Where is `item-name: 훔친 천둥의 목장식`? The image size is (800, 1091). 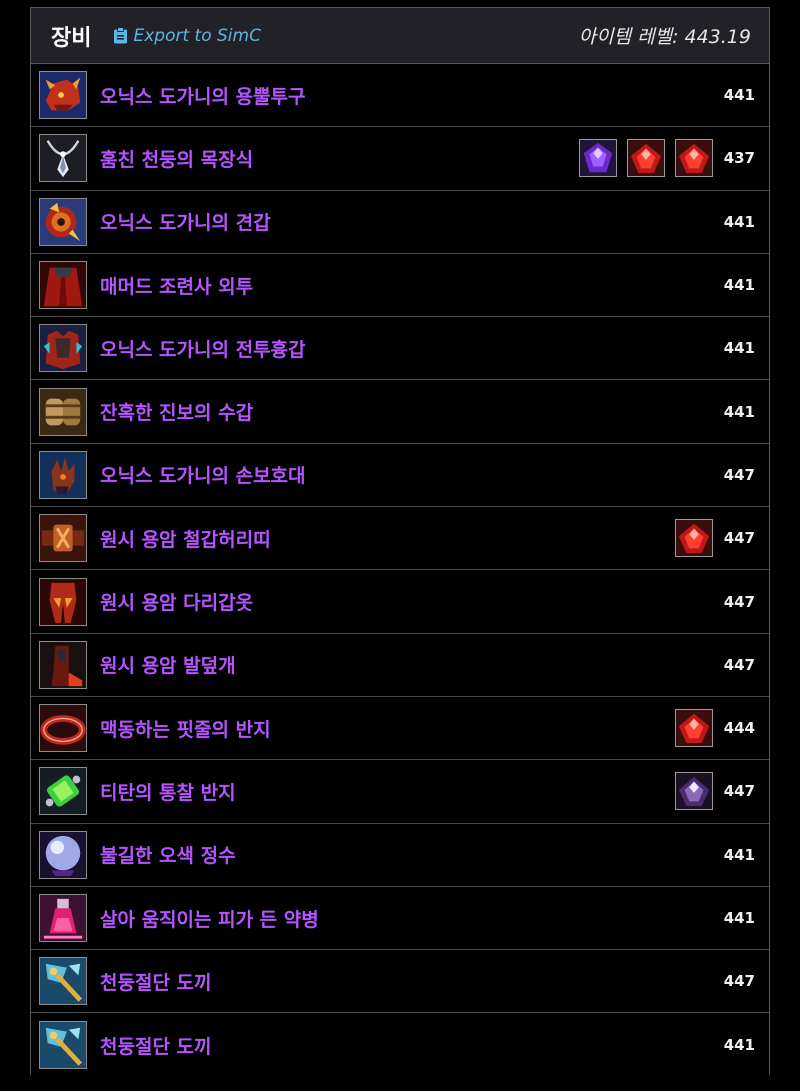
item-name: 훔친 천둥의 목장식 is located at coordinates (339, 158).